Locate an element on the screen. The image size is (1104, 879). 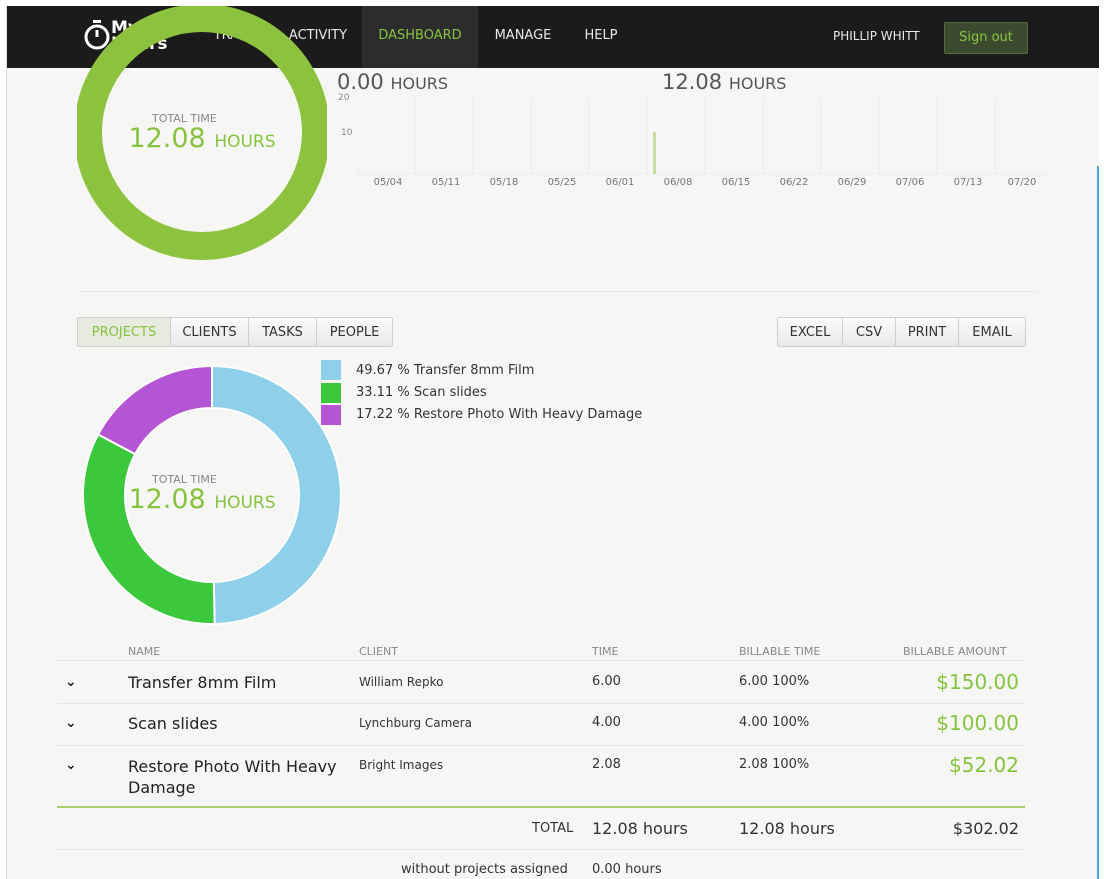
legend-item: 33.11 % Scan slides is located at coordinates (421, 392).